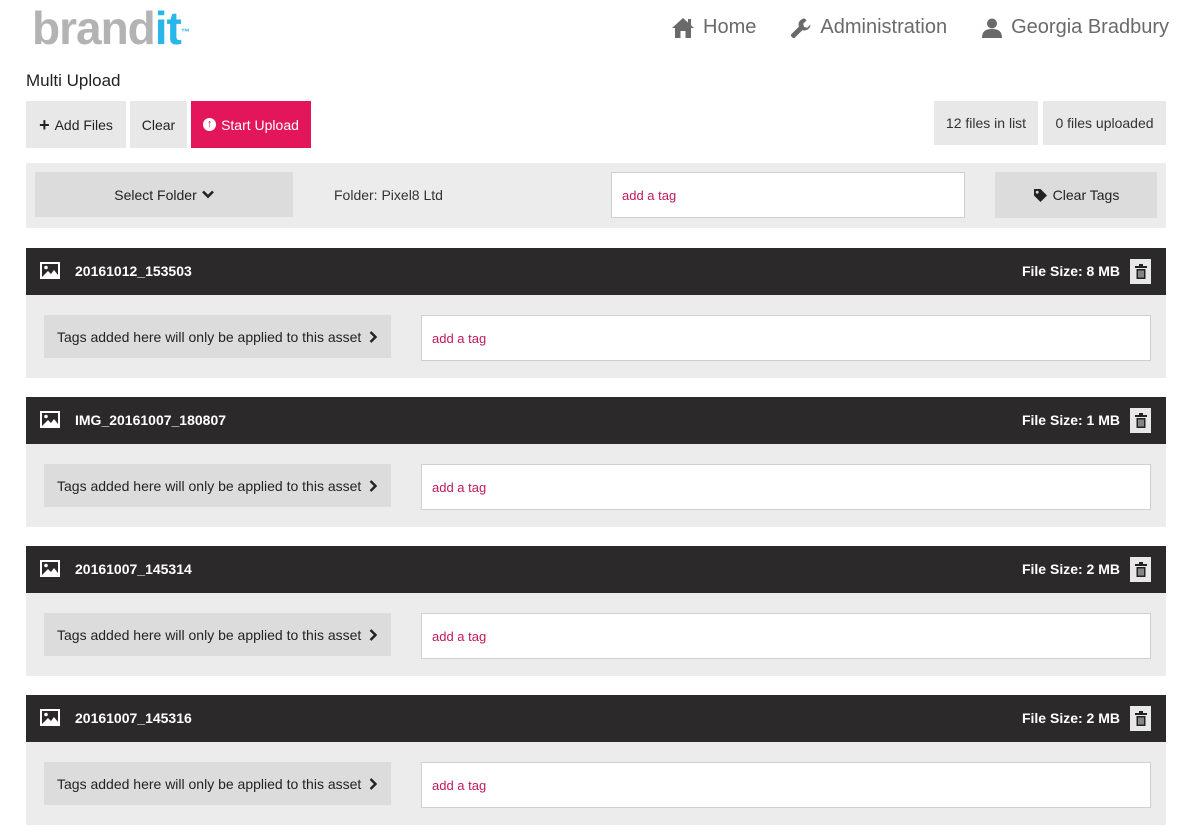 The width and height of the screenshot is (1183, 836). I want to click on tag-icon, so click(1040, 195).